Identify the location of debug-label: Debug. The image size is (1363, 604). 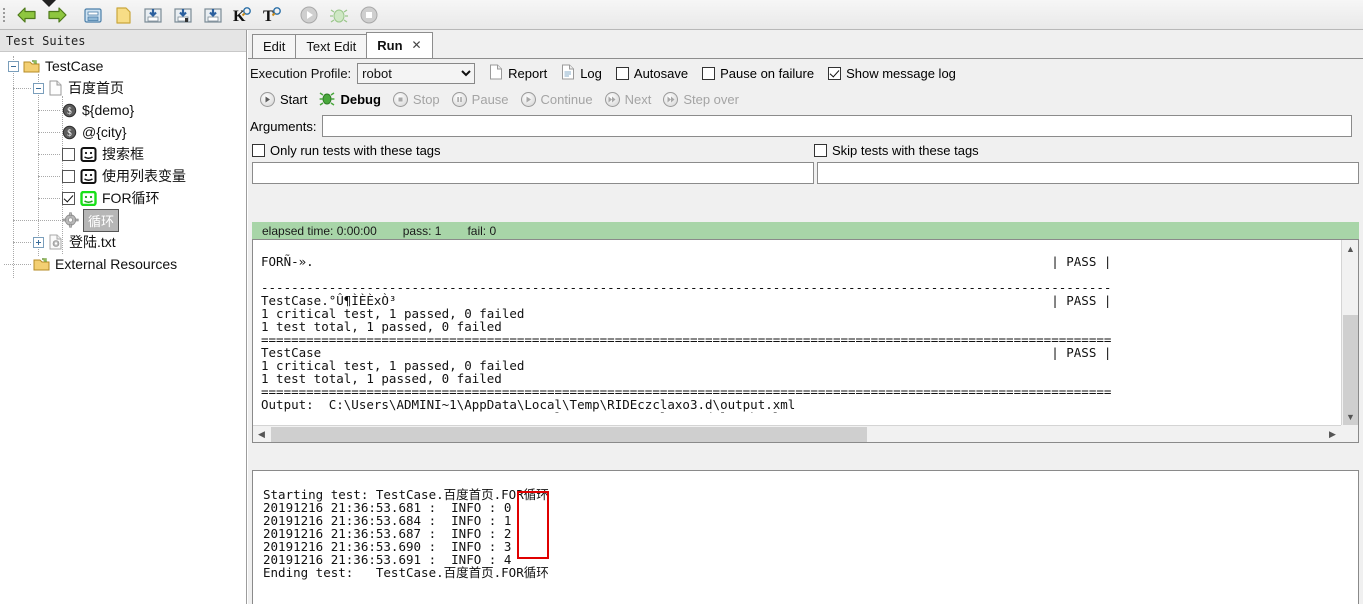
(360, 99).